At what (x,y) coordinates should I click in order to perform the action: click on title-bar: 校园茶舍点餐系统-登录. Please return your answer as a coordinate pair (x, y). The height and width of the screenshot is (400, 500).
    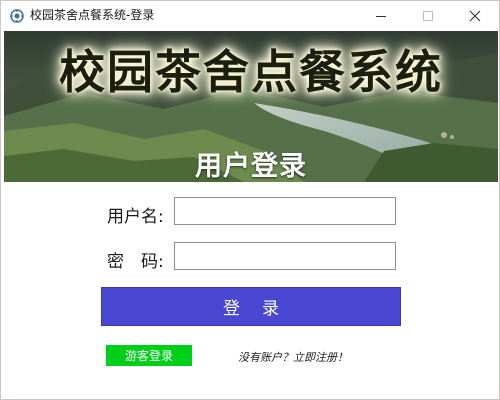
    Looking at the image, I should click on (250, 16).